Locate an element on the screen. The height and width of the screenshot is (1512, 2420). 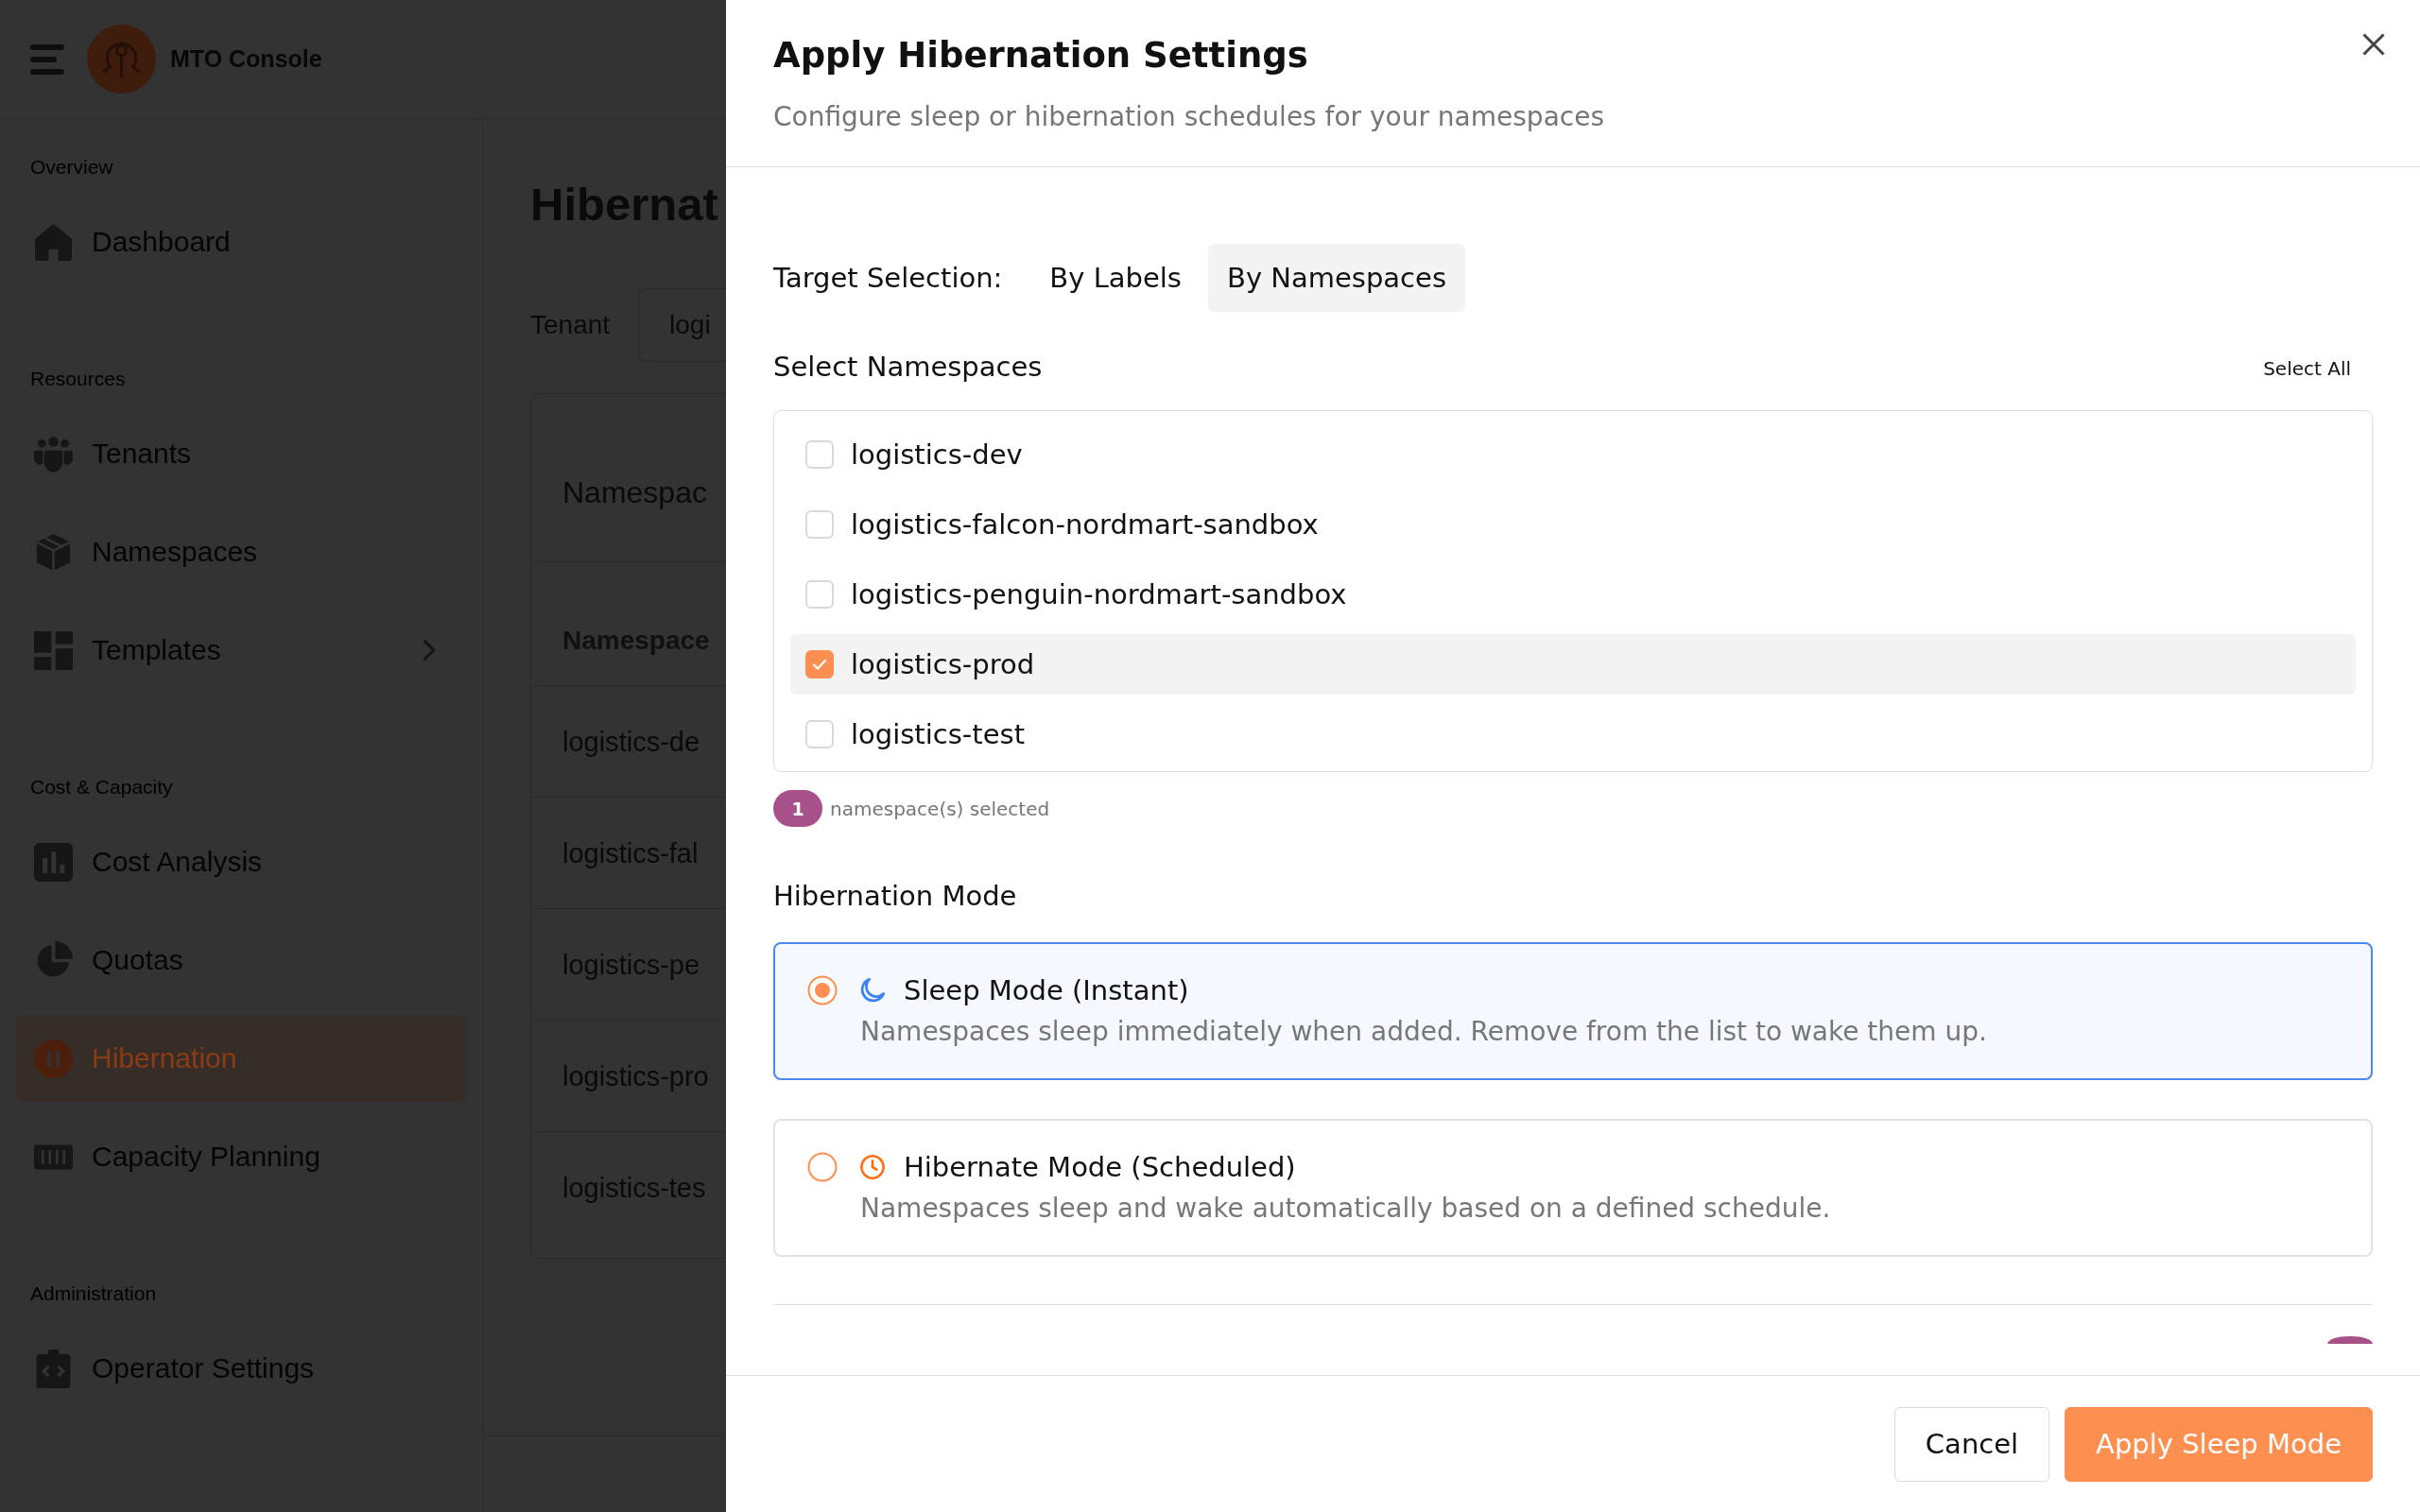
namespace-option: logistics-penguin-nordmart-sandbox is located at coordinates (1573, 594).